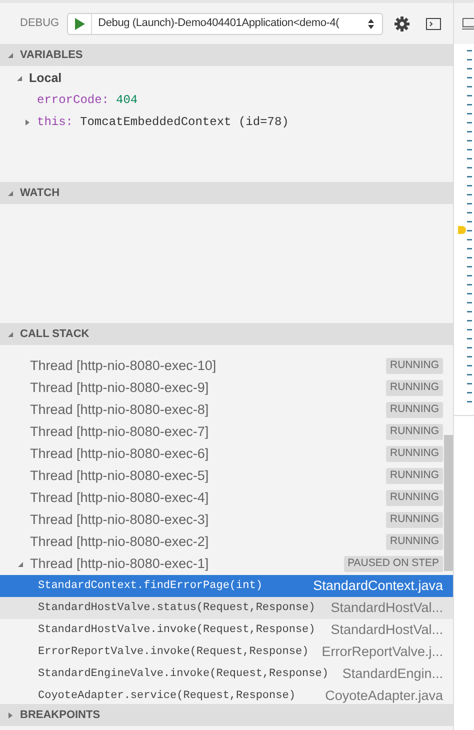  What do you see at coordinates (208, 410) in the screenshot?
I see `thread-name: Thread [http-nio-8080-exec-8]` at bounding box center [208, 410].